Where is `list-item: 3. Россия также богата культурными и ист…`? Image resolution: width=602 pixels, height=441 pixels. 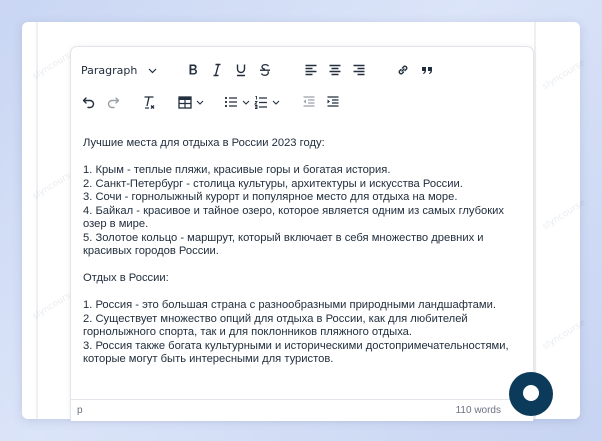
list-item: 3. Россия также богата культурными и ист… is located at coordinates (296, 352).